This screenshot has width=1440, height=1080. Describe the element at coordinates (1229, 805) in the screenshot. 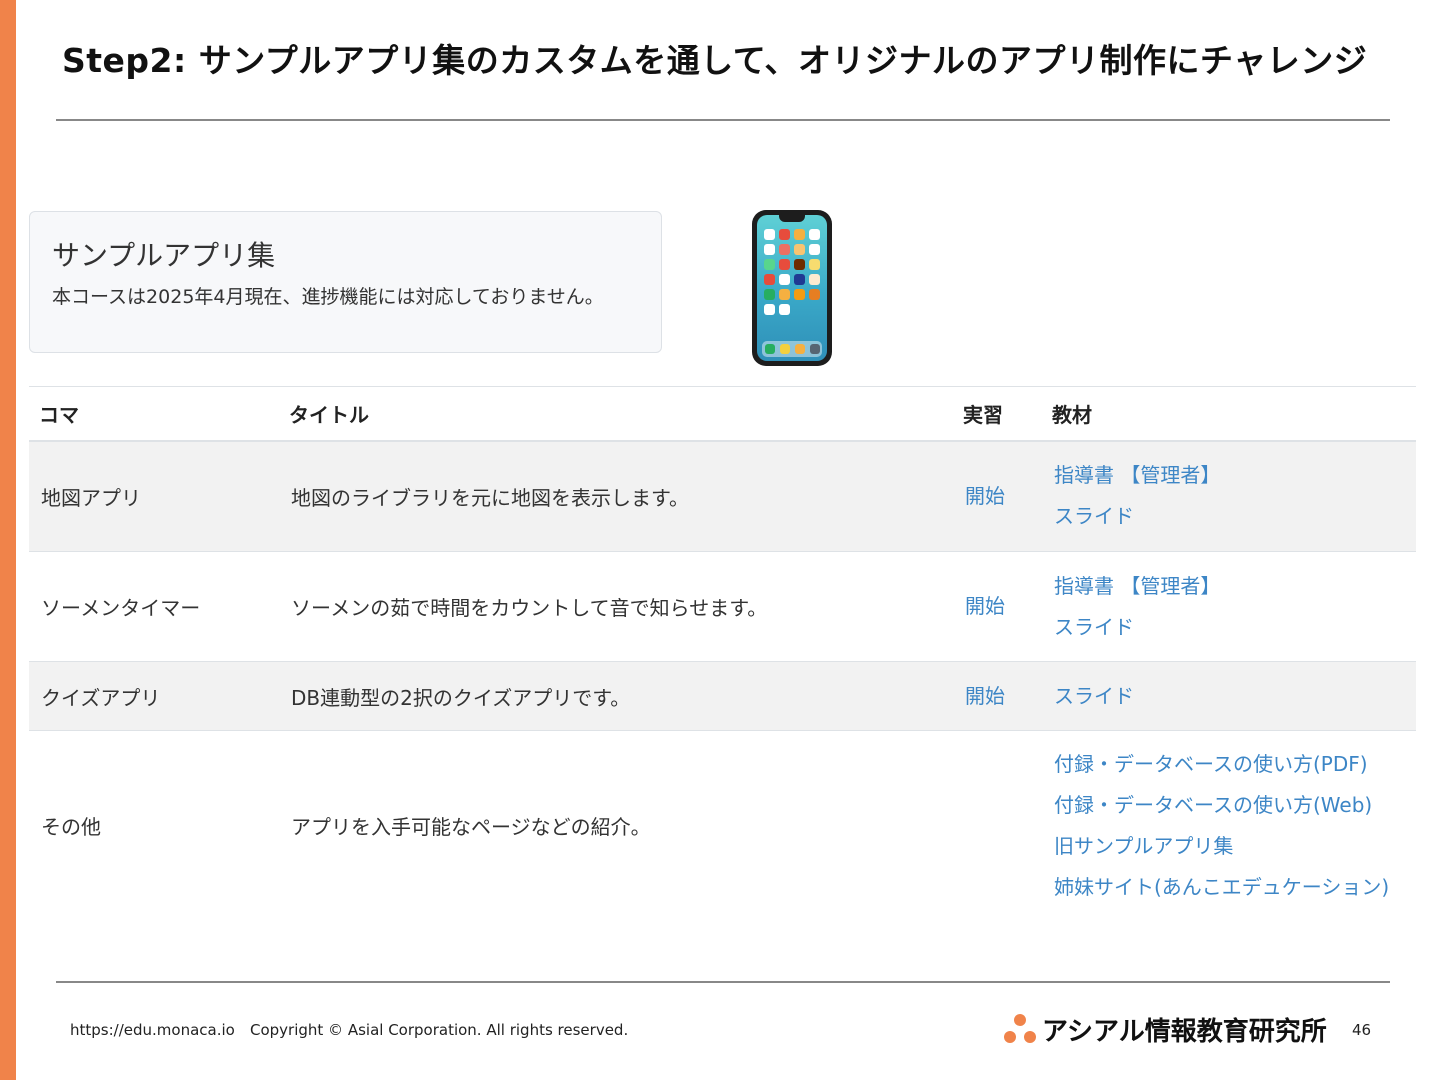

I see `appendix-db-web-link: 付録・データベースの使い方(Web)` at that location.